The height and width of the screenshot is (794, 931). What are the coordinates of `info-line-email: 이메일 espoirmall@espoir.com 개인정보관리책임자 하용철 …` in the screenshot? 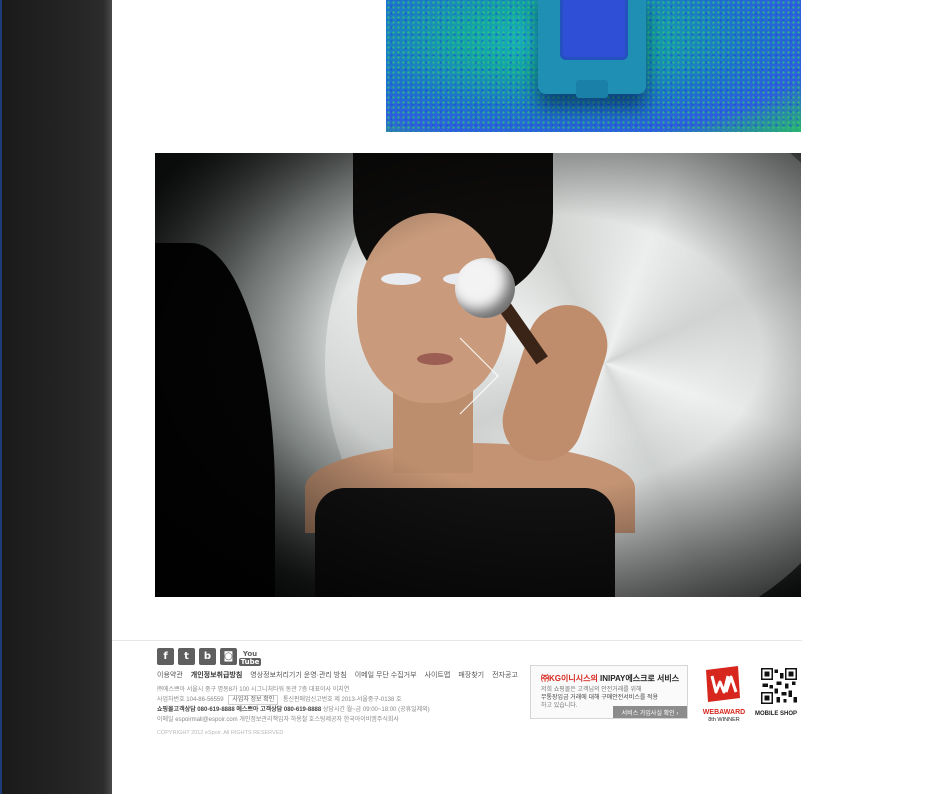 It's located at (278, 720).